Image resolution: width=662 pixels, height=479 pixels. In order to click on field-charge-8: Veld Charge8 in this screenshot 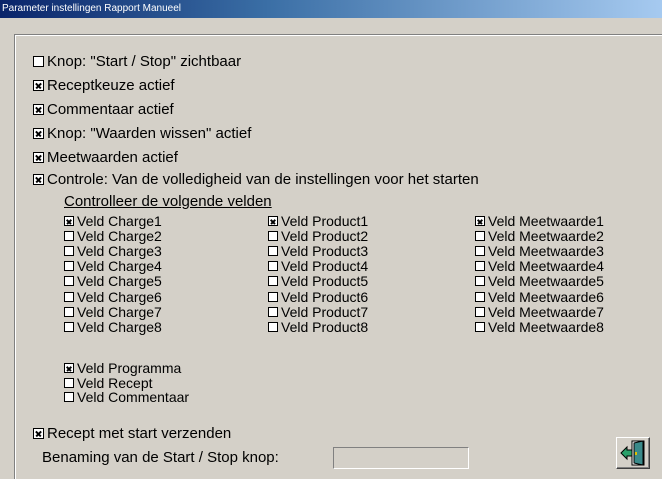, I will do `click(113, 326)`.